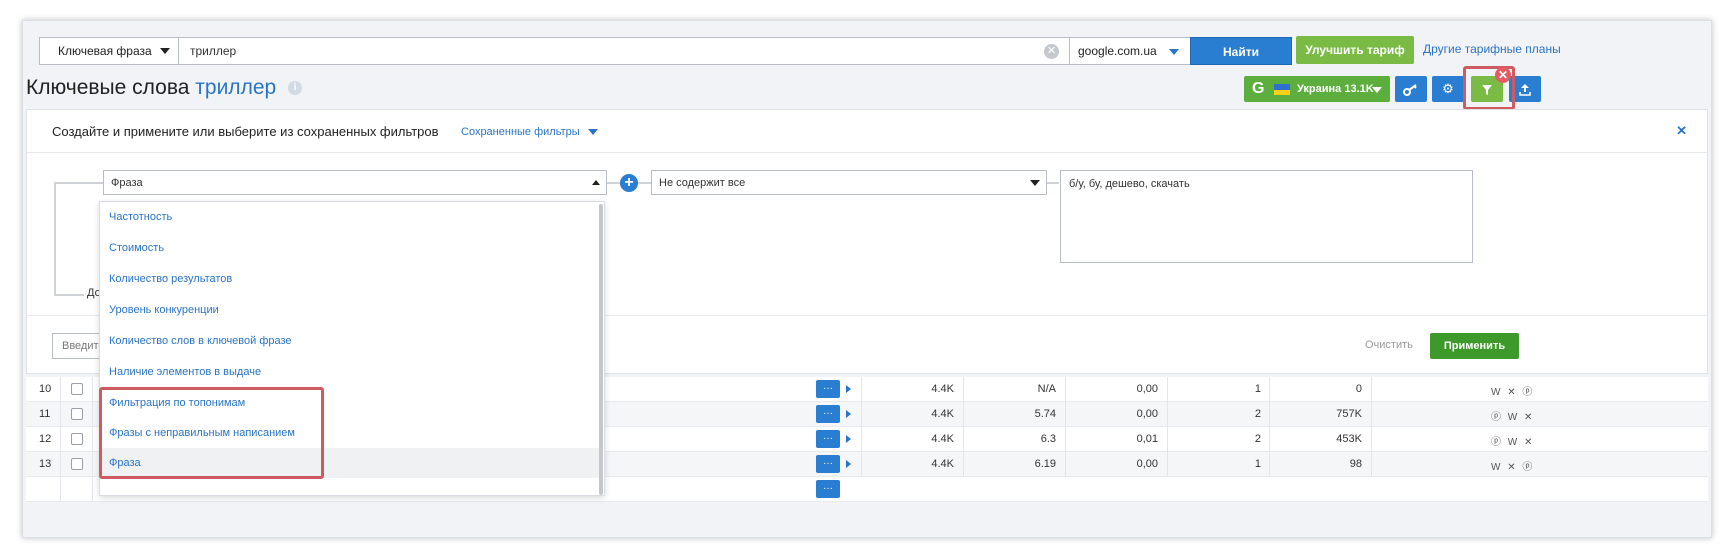 The height and width of the screenshot is (558, 1733). I want to click on upgrade-plan-button: Улучшить тариф, so click(1355, 50).